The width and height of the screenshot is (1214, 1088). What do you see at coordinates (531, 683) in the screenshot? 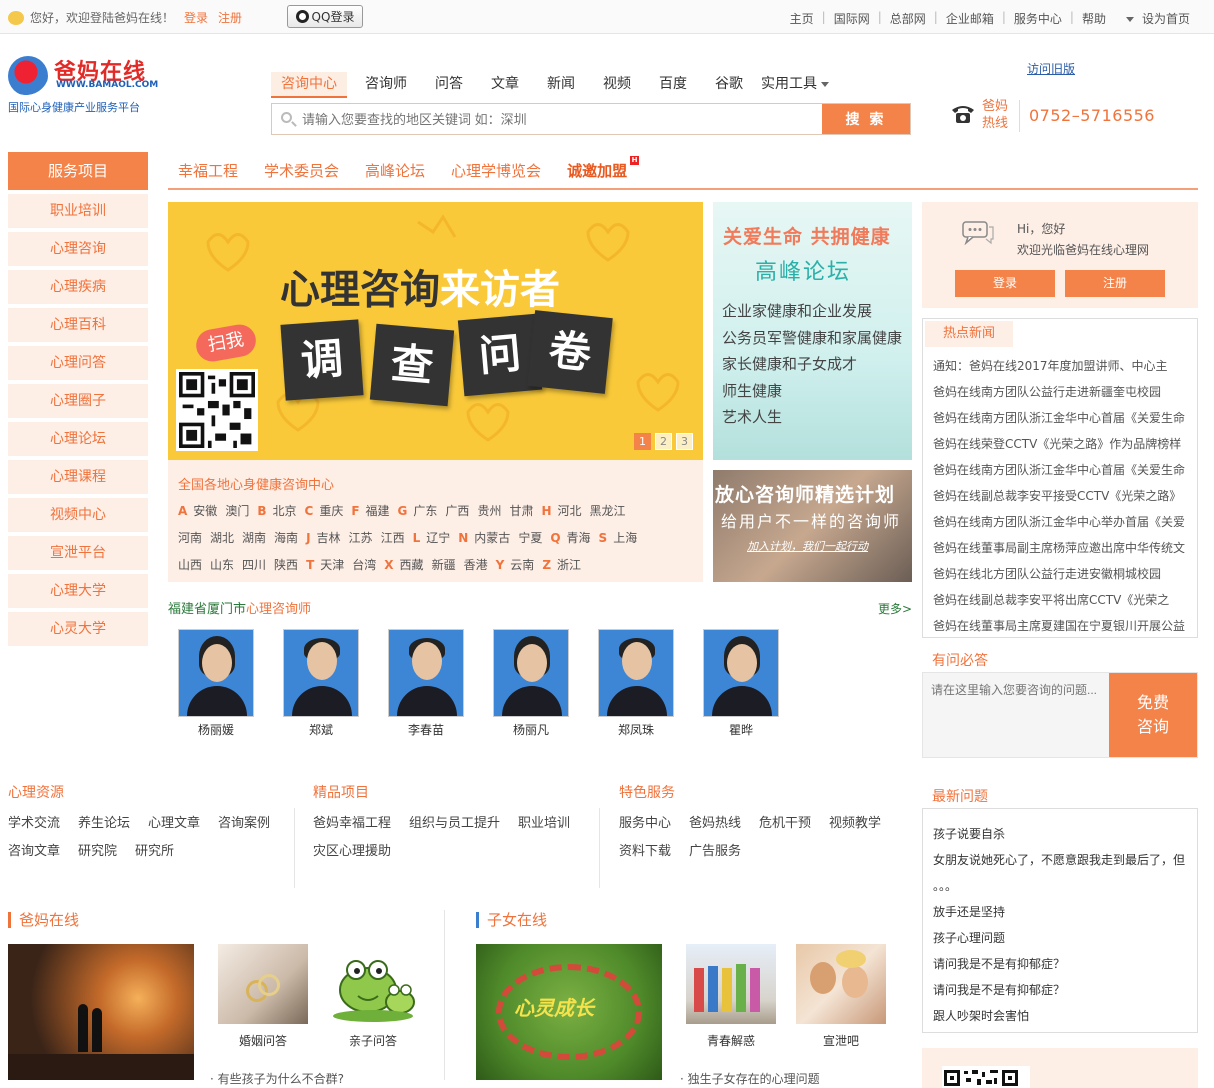
I see `counselor-card: 杨丽凡` at bounding box center [531, 683].